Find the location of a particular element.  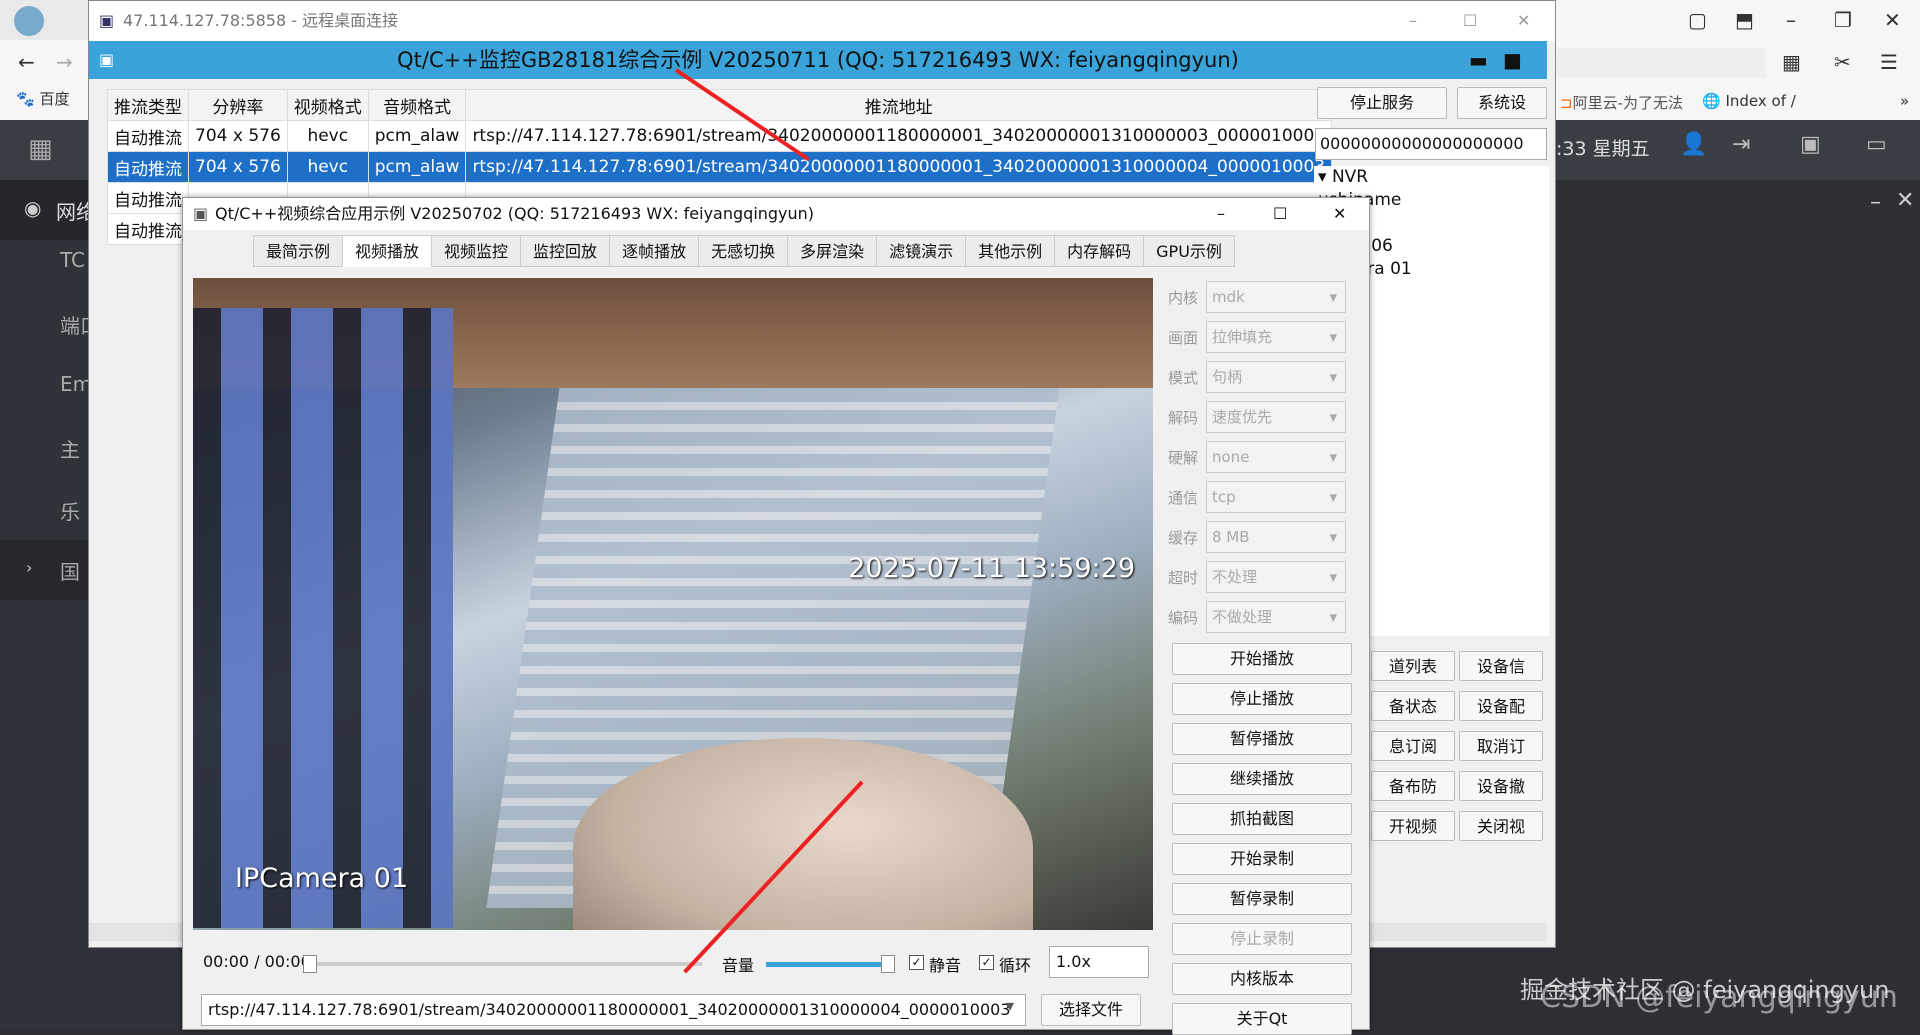

forward-icon: → is located at coordinates (64, 62).